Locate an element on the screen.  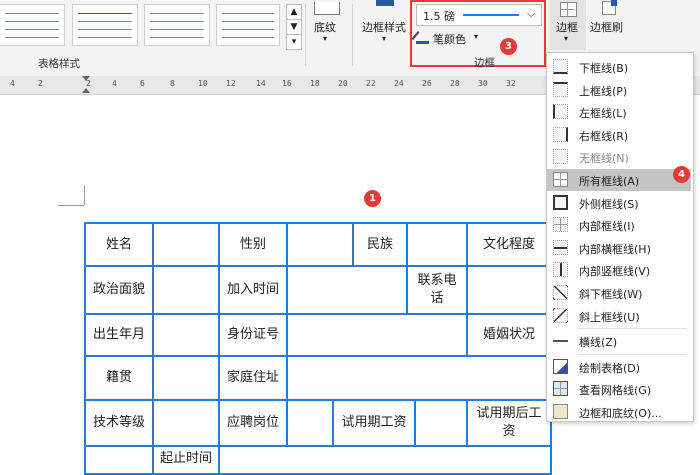
pen-color-button: 笔颜色 ▾ is located at coordinates (448, 39).